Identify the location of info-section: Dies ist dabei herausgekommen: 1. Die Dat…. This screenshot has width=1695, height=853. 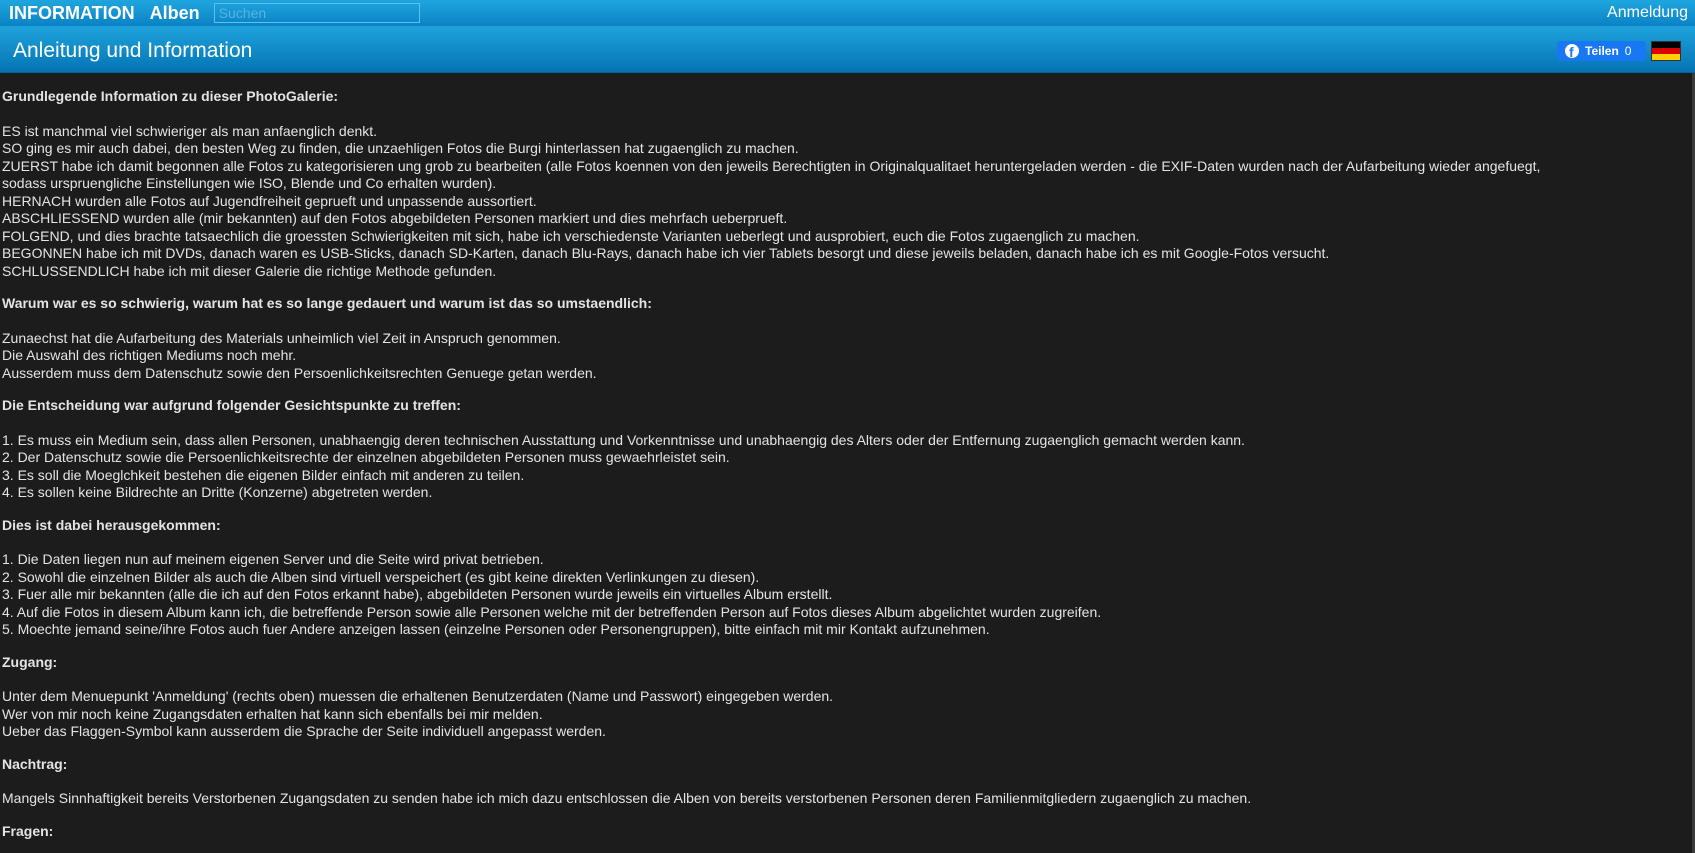
(847, 578).